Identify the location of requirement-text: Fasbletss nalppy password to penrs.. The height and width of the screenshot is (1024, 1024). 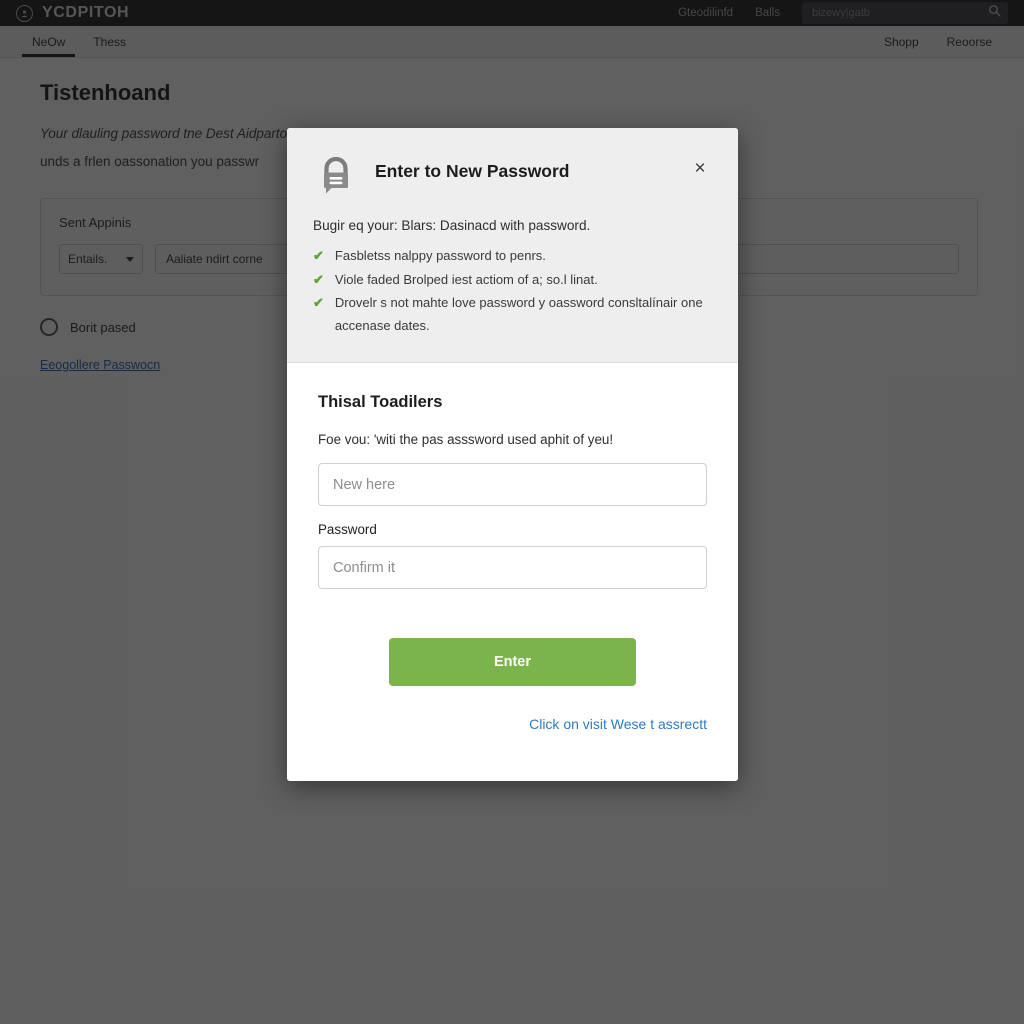
(440, 255).